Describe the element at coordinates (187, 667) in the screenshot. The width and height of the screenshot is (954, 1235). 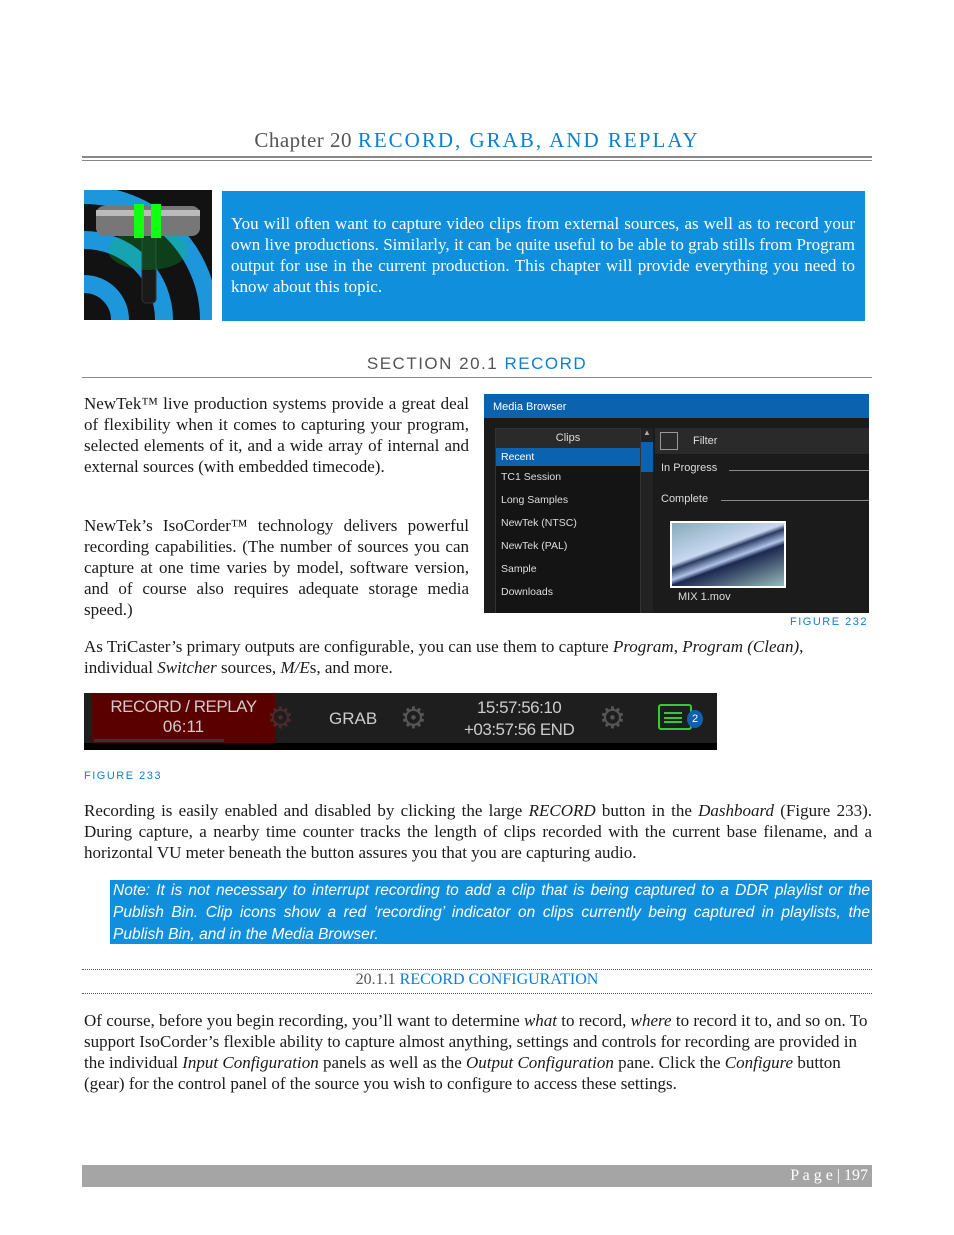
I see `emphasis: Switcher` at that location.